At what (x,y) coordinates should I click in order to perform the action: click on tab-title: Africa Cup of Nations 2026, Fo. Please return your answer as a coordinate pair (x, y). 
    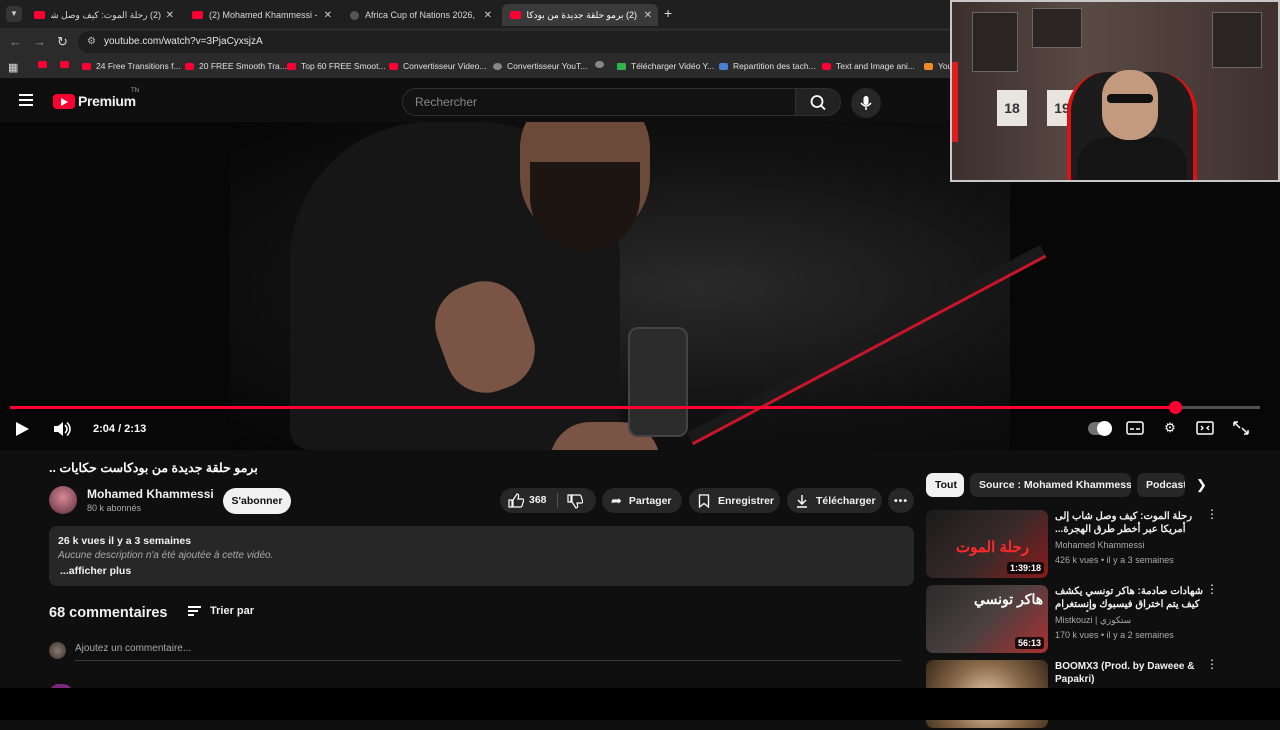
    Looking at the image, I should click on (420, 15).